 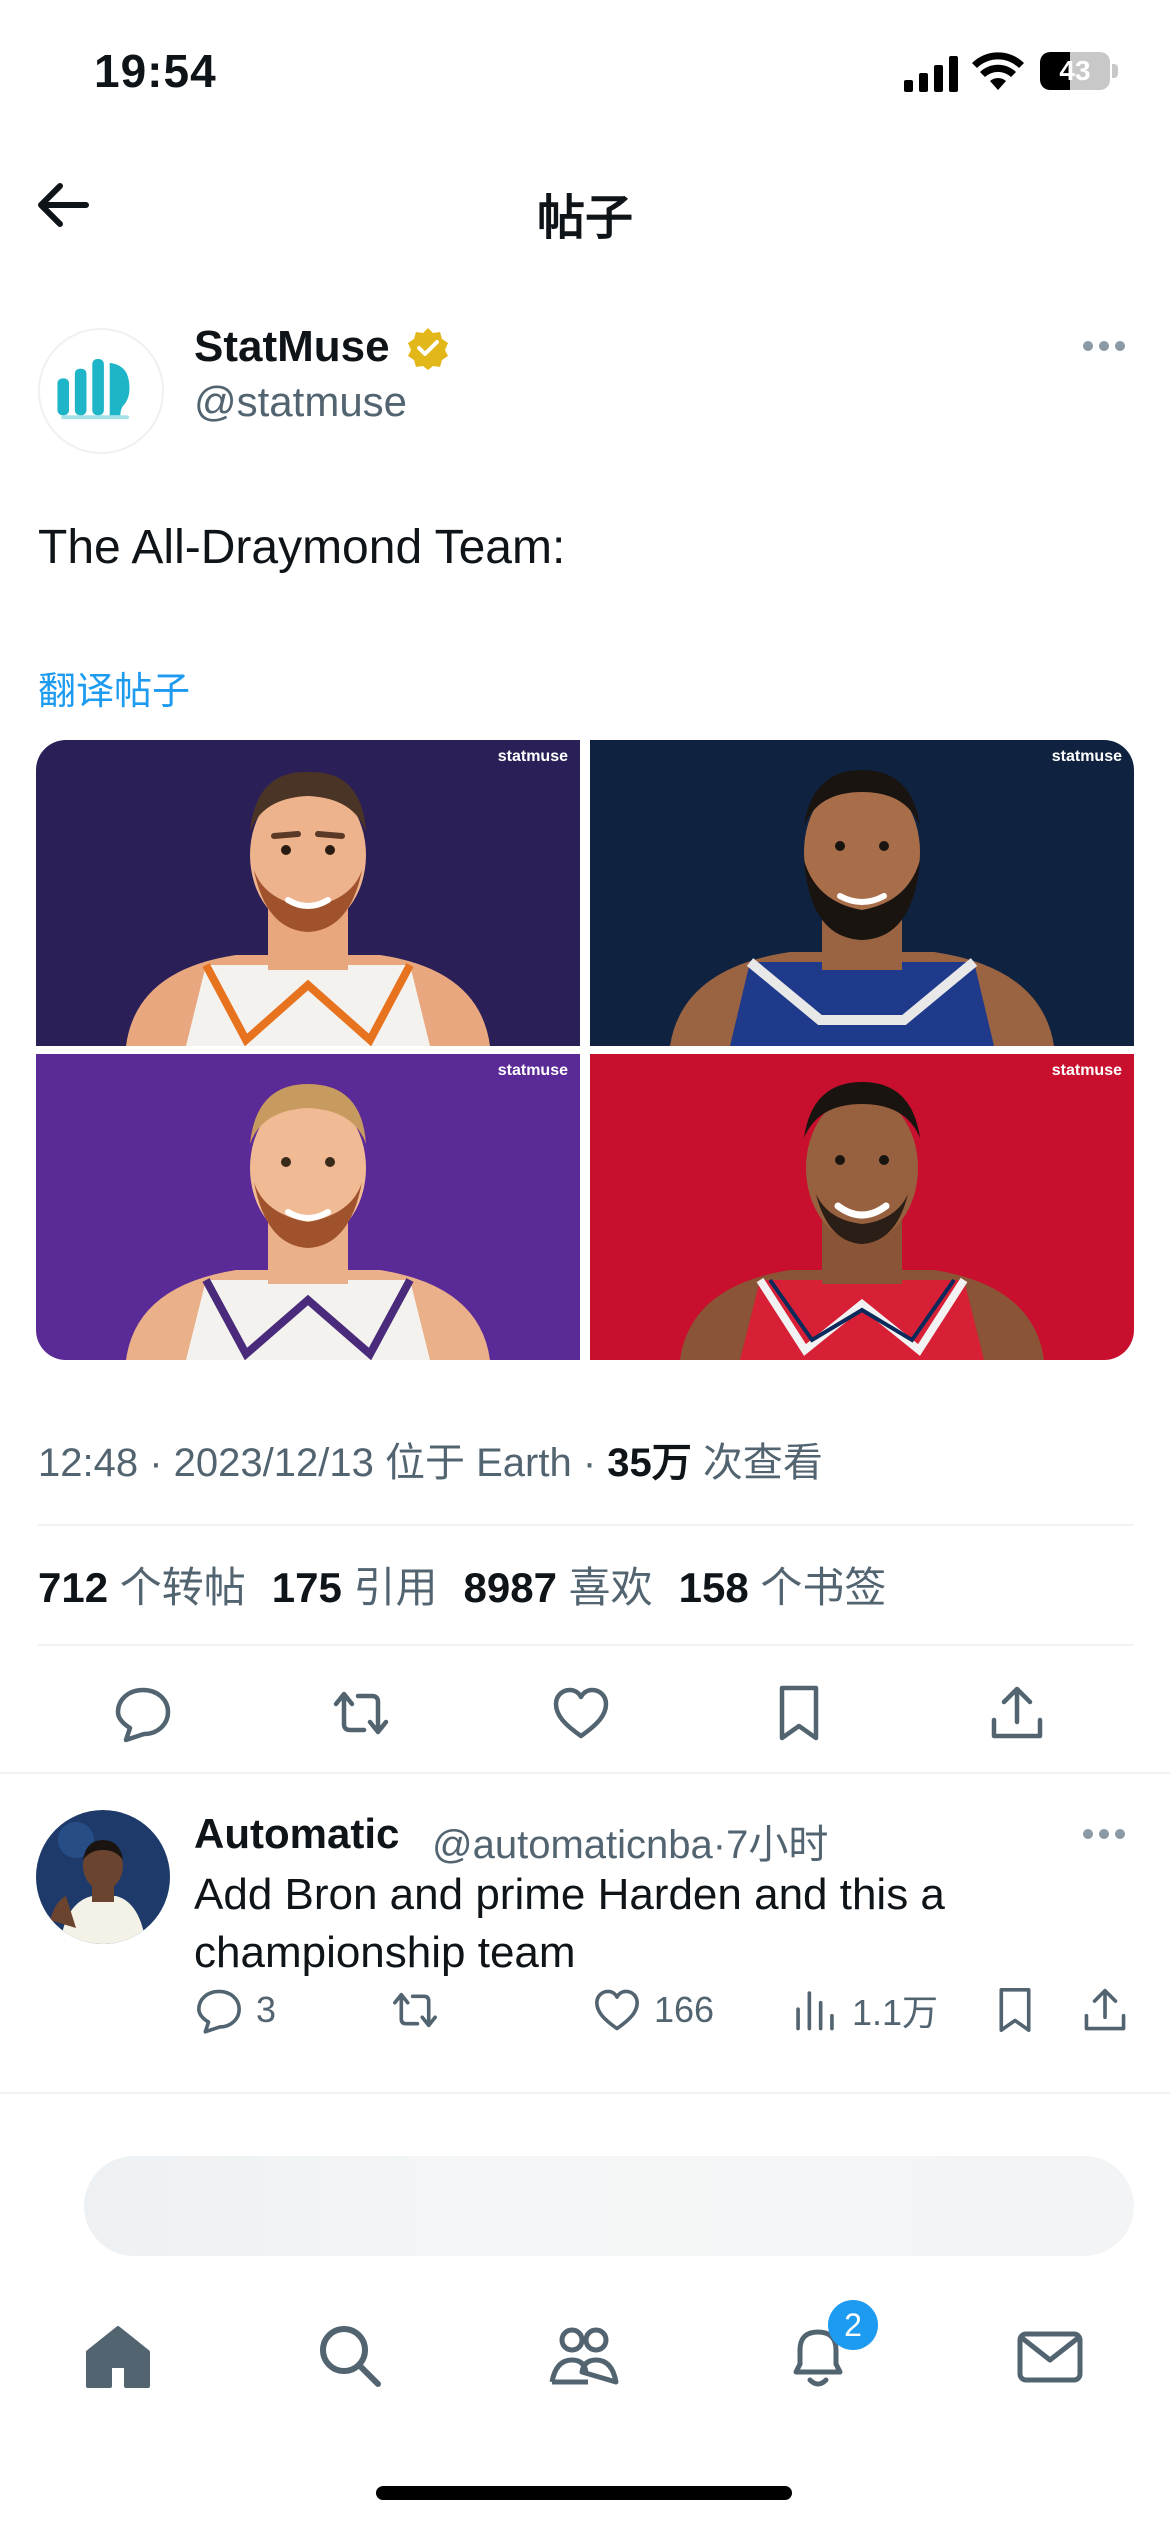 I want to click on reply-time: ·7小时, so click(x=770, y=1845).